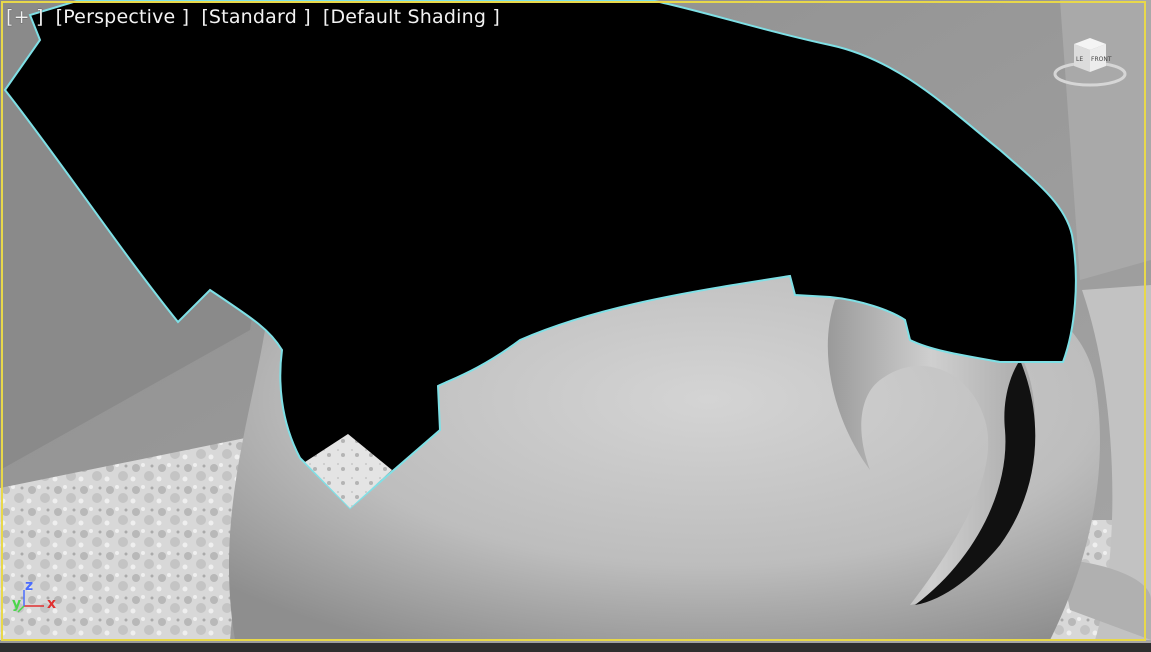 The width and height of the screenshot is (1151, 652). Describe the element at coordinates (256, 17) in the screenshot. I see `renderer-label: [Standard ]` at that location.